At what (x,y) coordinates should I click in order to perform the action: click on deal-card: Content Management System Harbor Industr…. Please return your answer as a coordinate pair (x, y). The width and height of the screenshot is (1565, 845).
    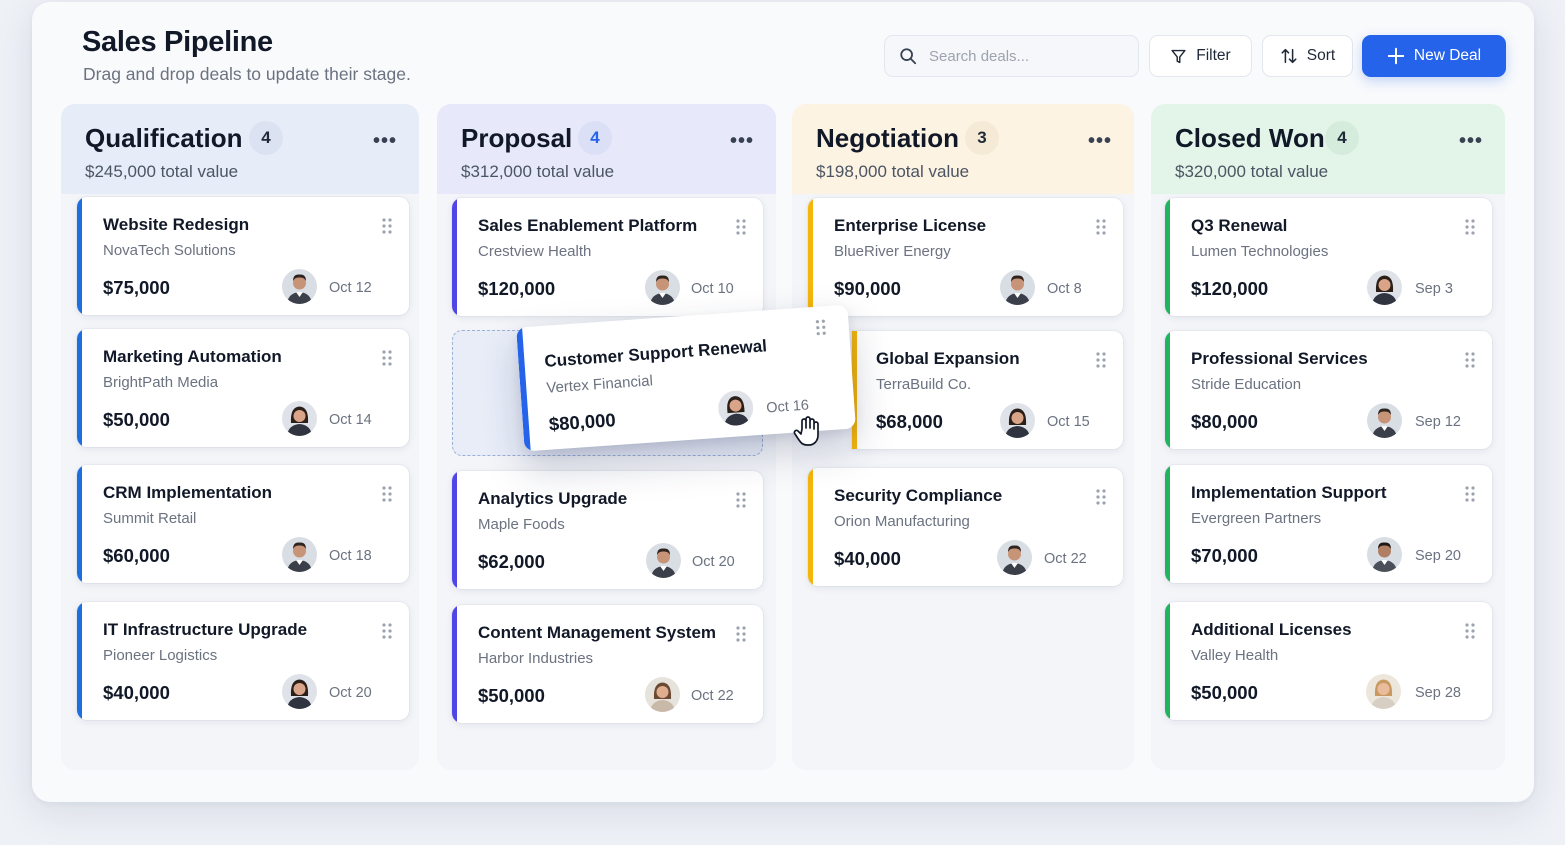
    Looking at the image, I should click on (607, 664).